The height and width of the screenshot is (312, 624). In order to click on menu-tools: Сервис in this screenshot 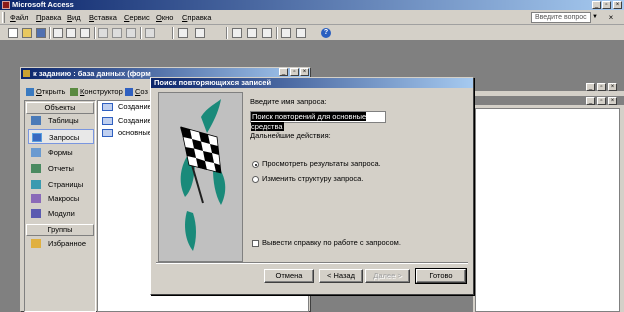, I will do `click(137, 17)`.